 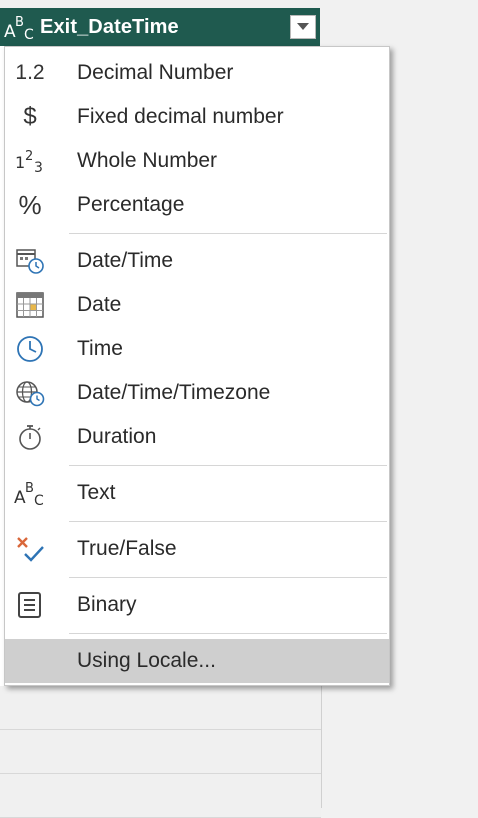 I want to click on true-false-icon, so click(x=30, y=549).